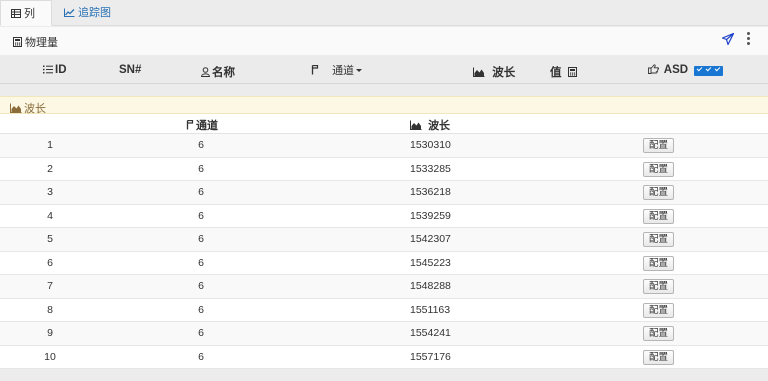 The height and width of the screenshot is (381, 768). I want to click on column-name: 名称, so click(217, 72).